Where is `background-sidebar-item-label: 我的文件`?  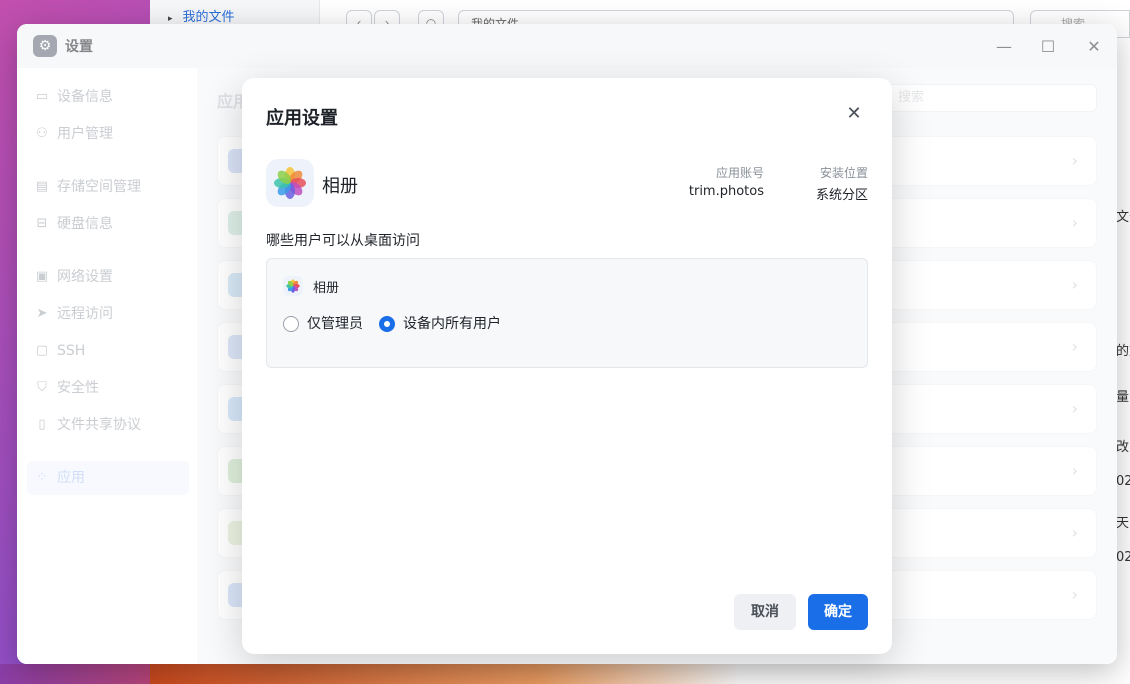
background-sidebar-item-label: 我的文件 is located at coordinates (208, 17).